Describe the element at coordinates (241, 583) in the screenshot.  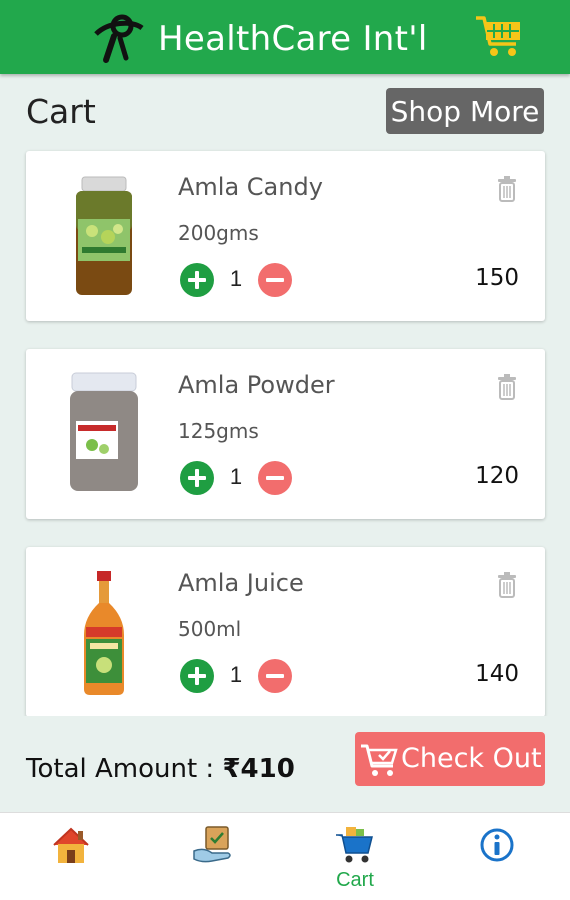
I see `product-name: Amla Juice` at that location.